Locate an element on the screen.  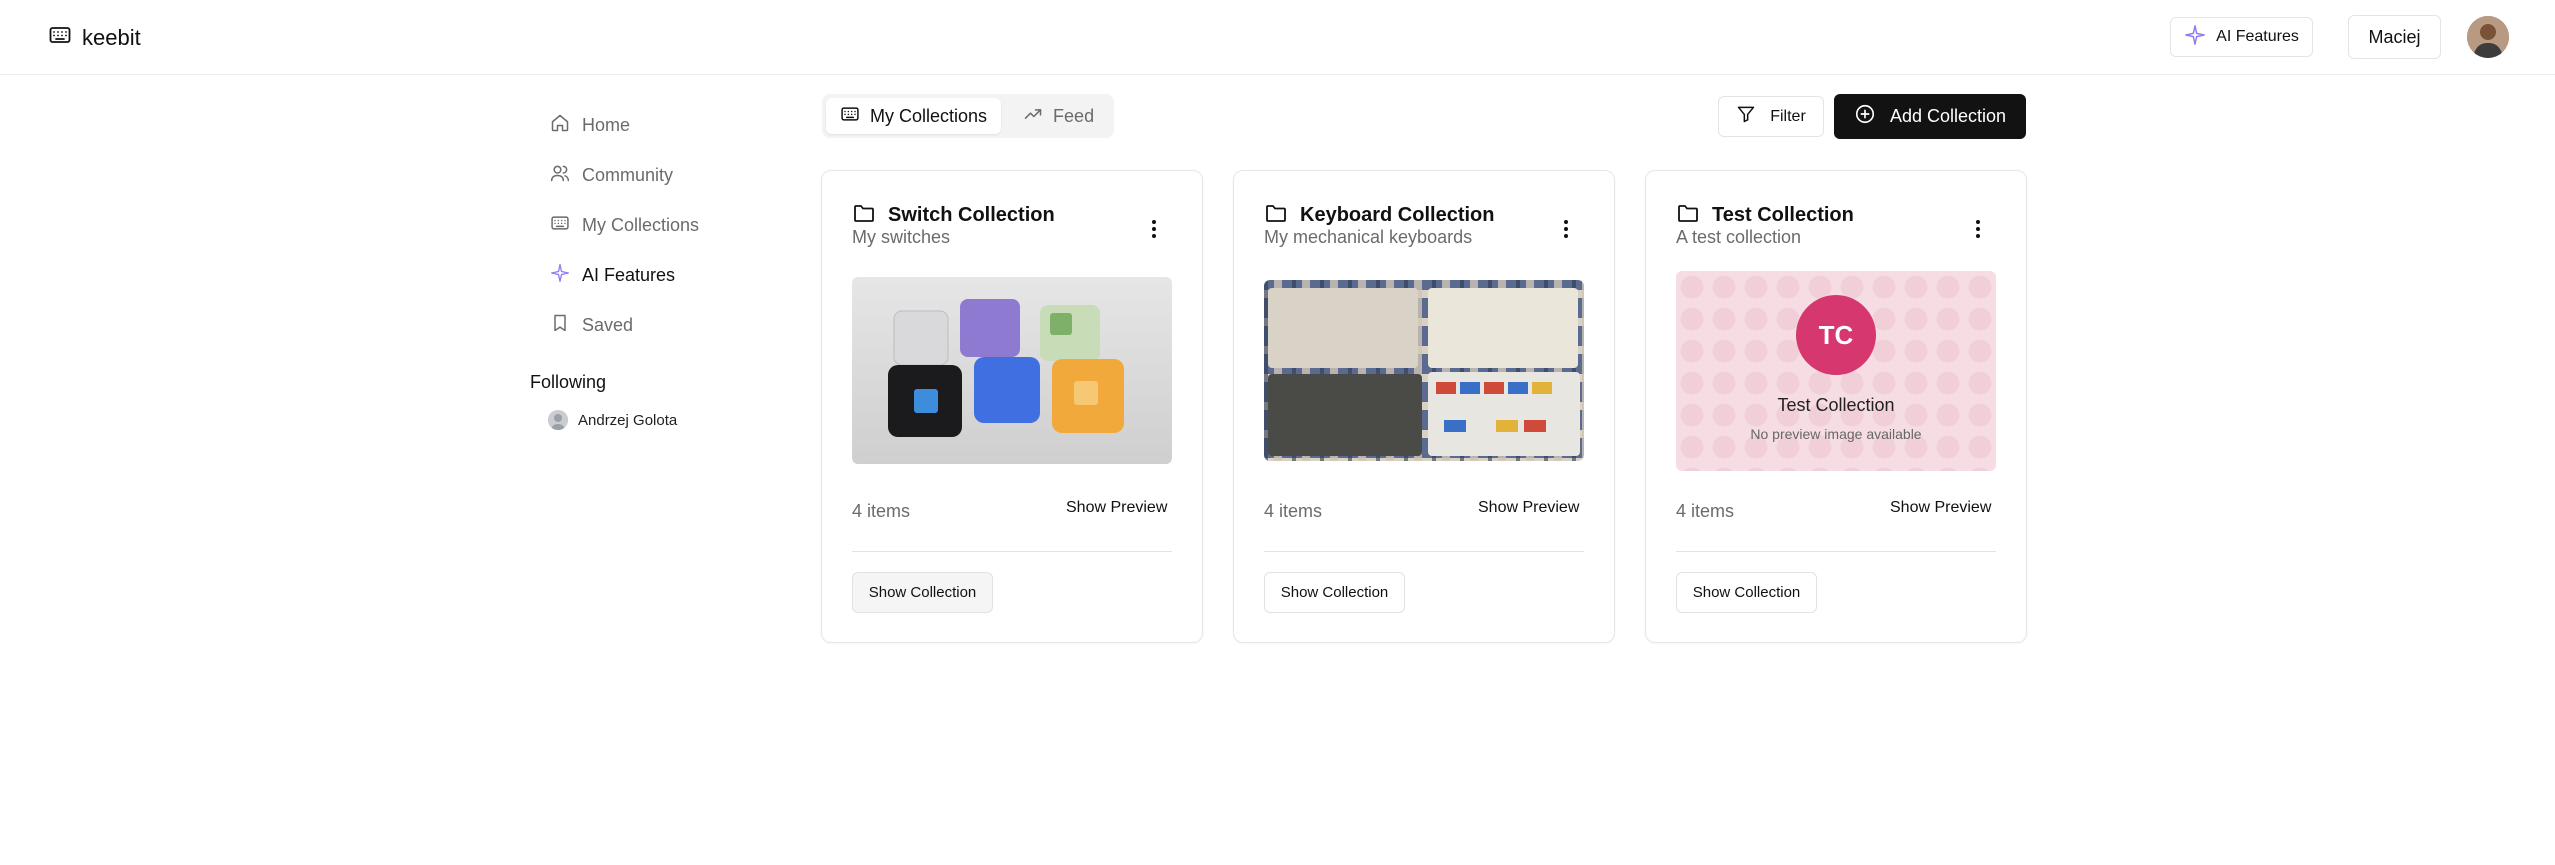
following-user-name: Andrzej Golota is located at coordinates (628, 420).